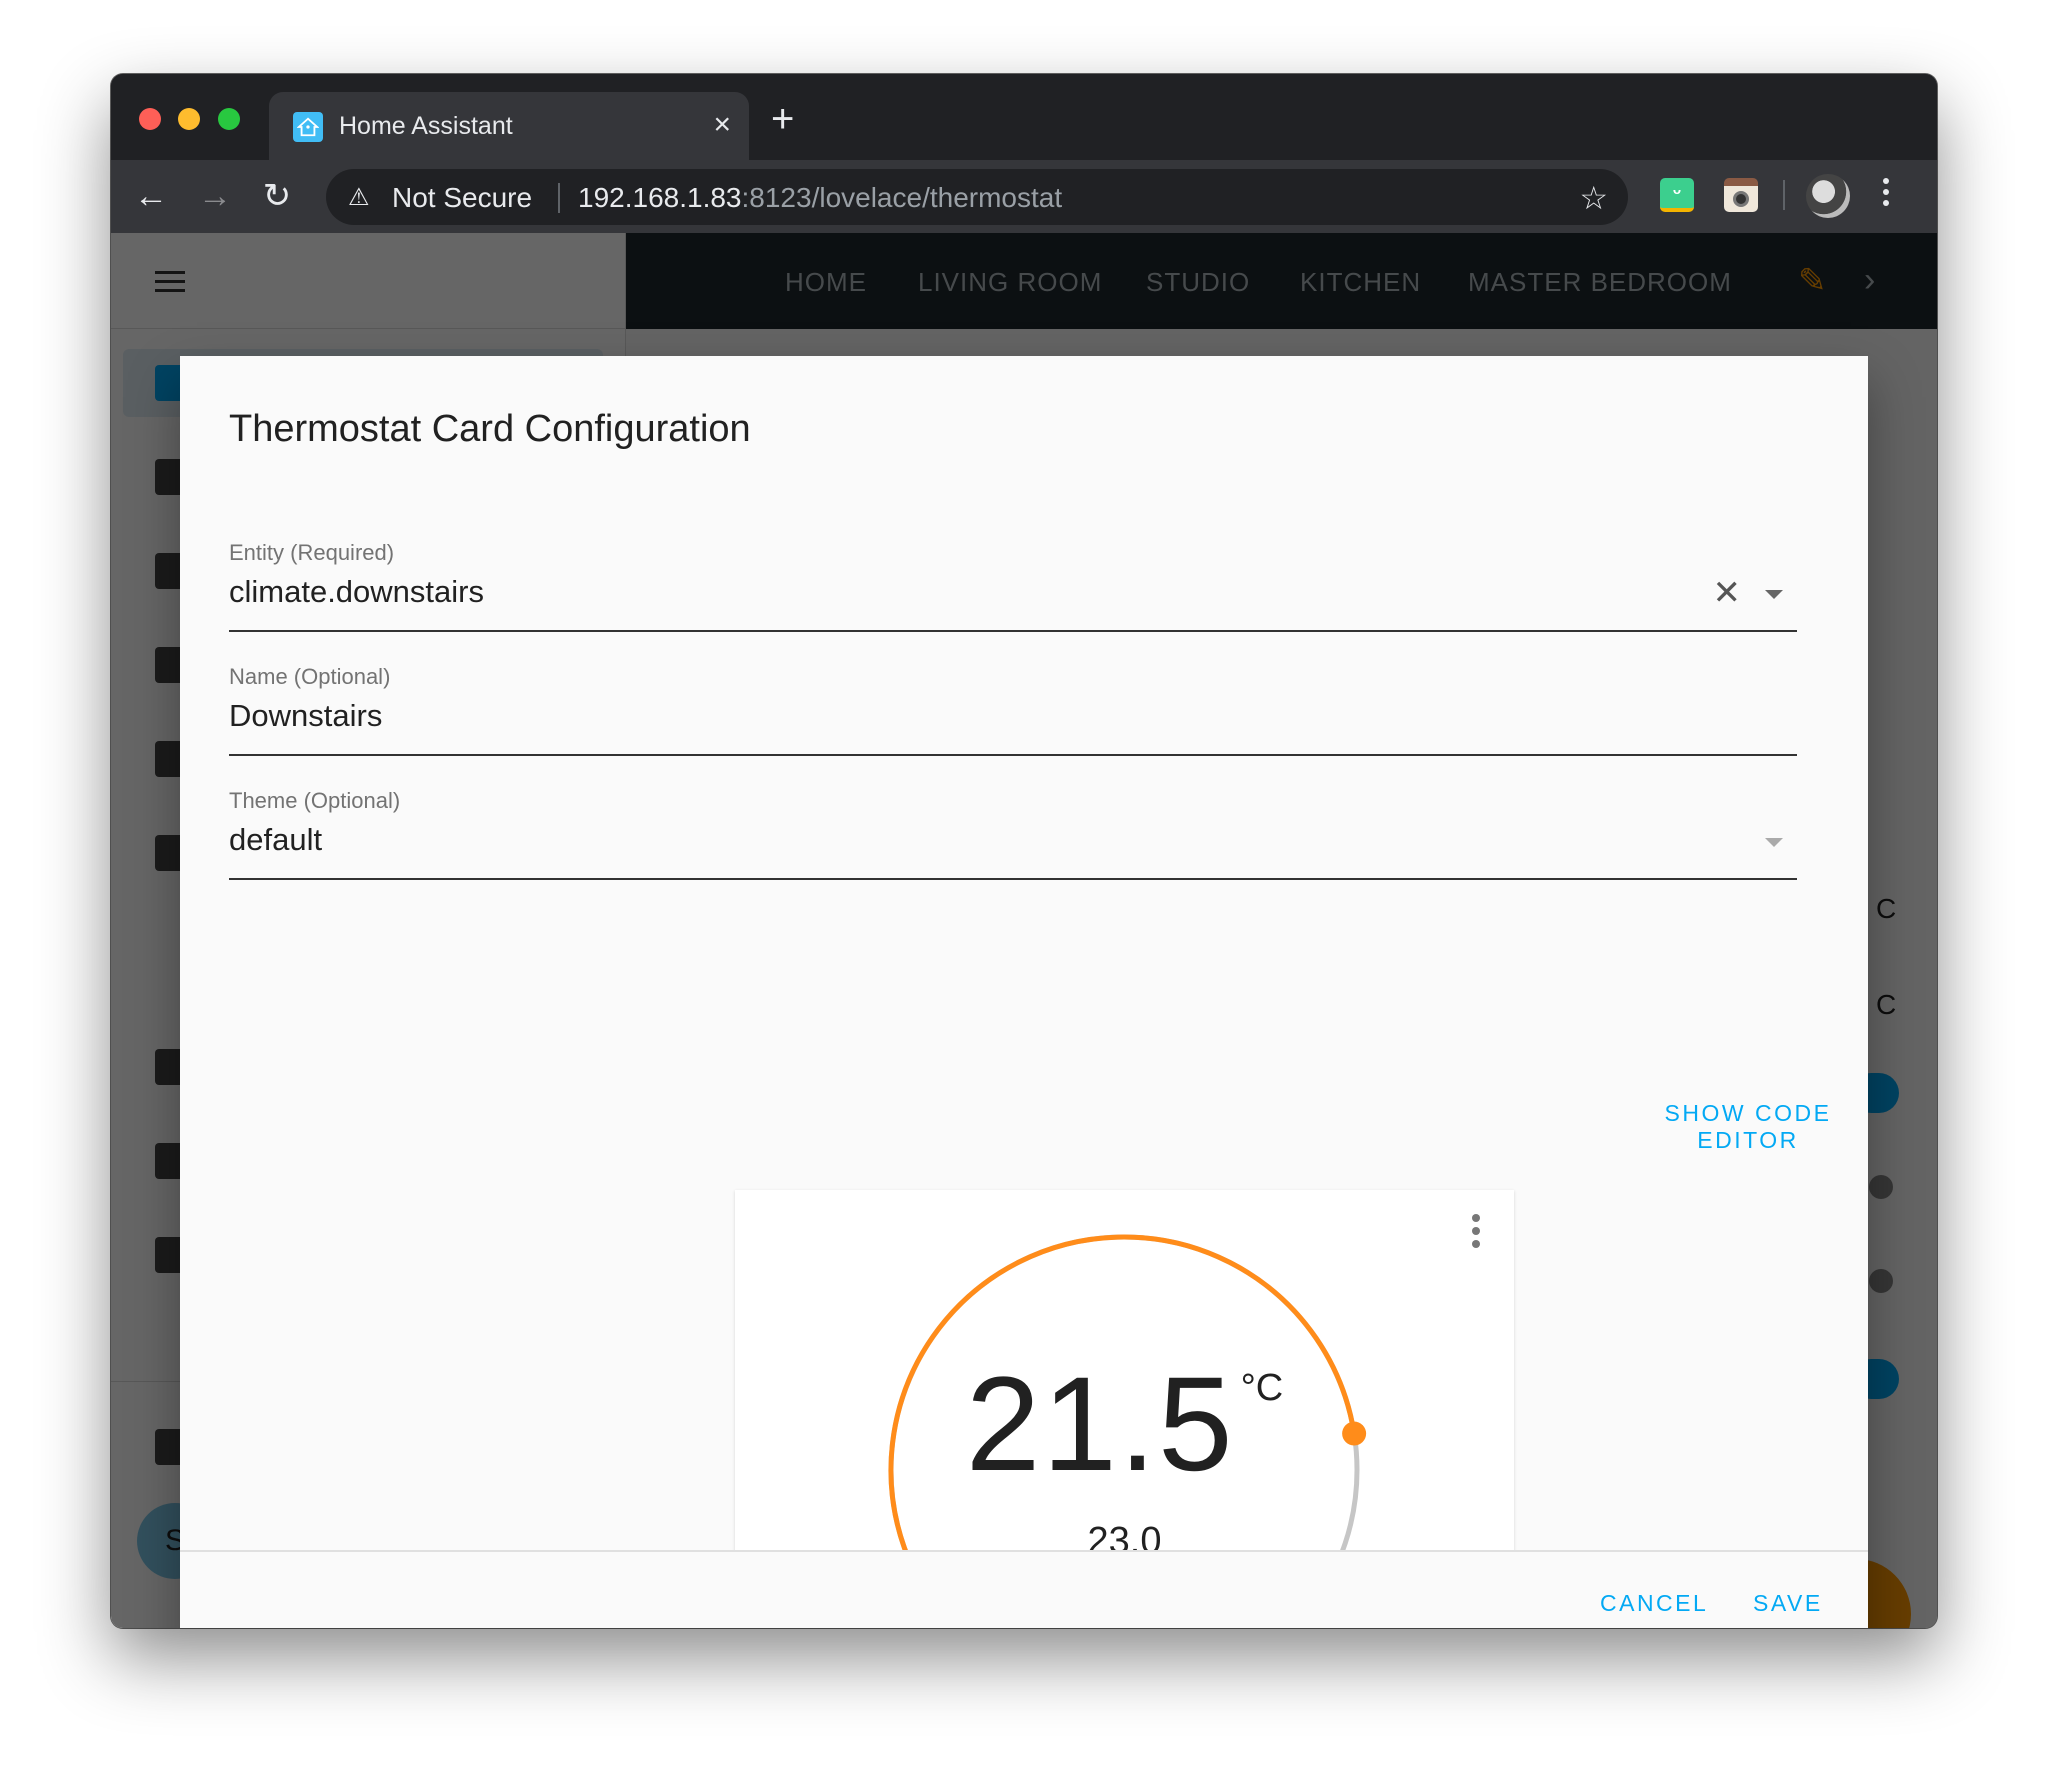 This screenshot has width=2048, height=1776. Describe the element at coordinates (490, 429) in the screenshot. I see `dialog-title: Thermostat Card Configuration` at that location.